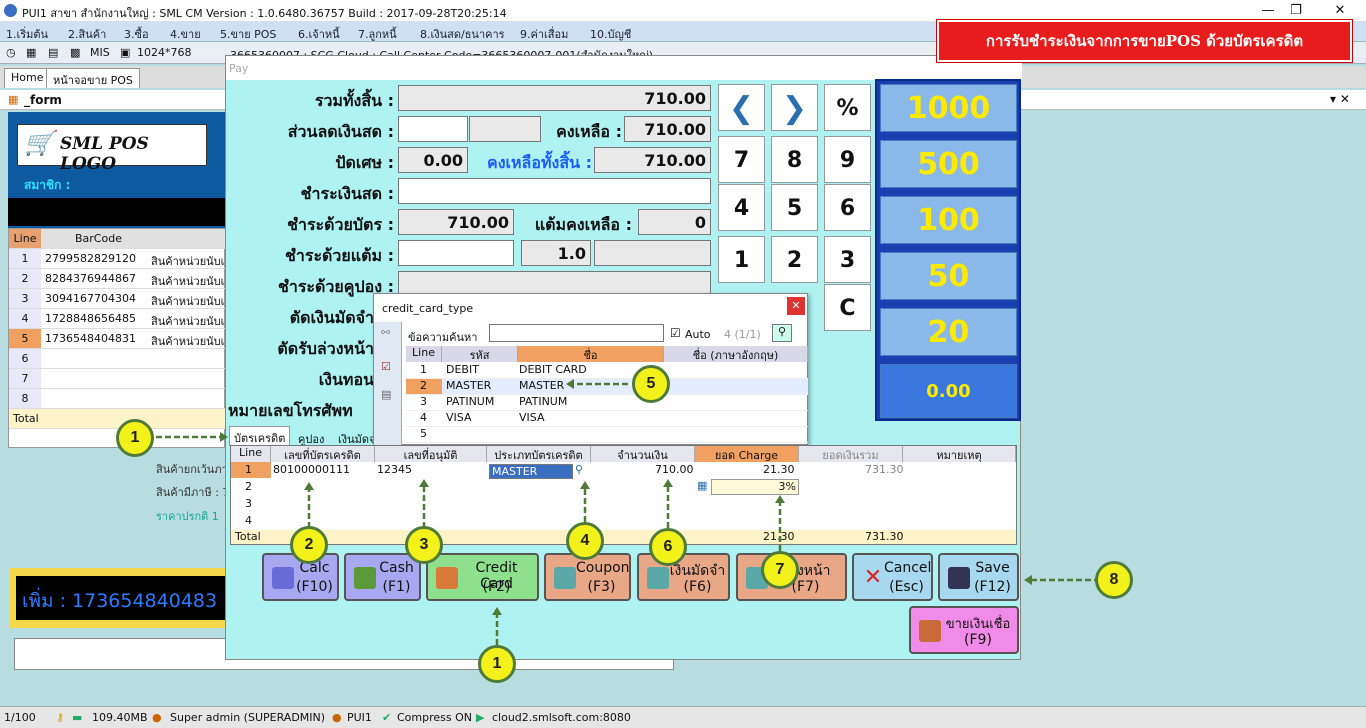  I want to click on callout-1: 1, so click(135, 438).